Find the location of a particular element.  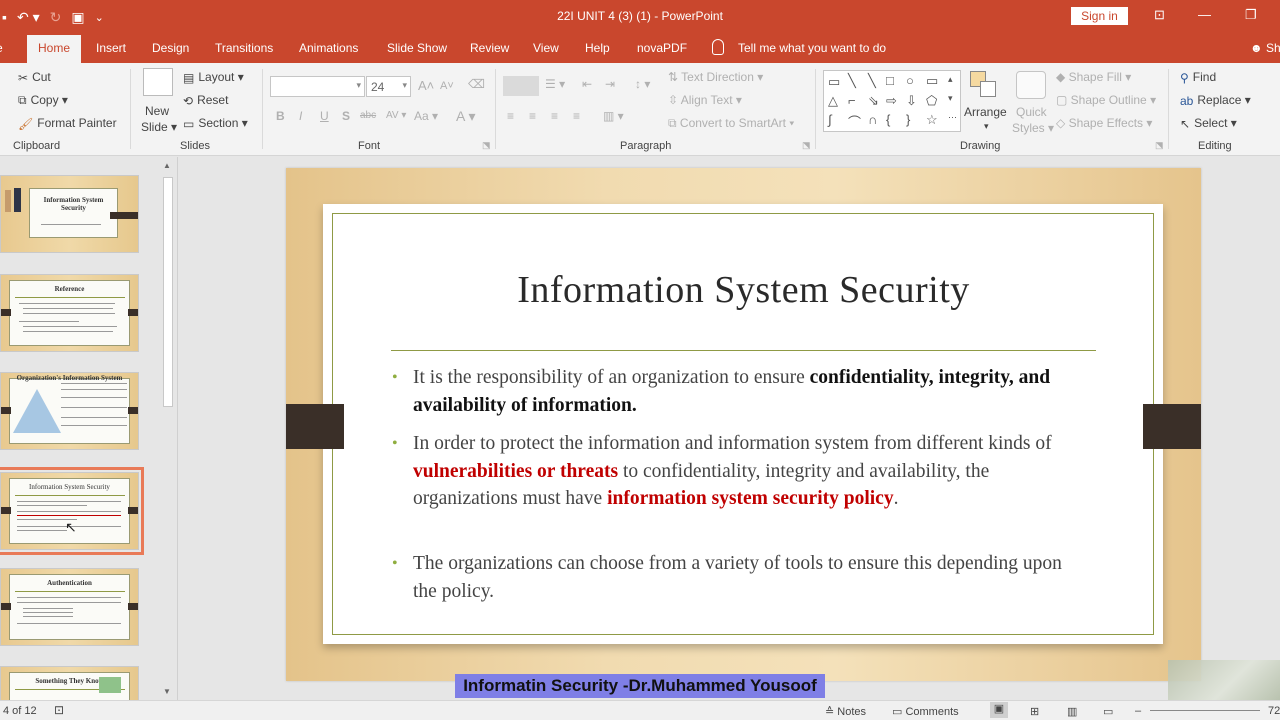

slide-thumbnail-5: Authentication is located at coordinates (69, 607).